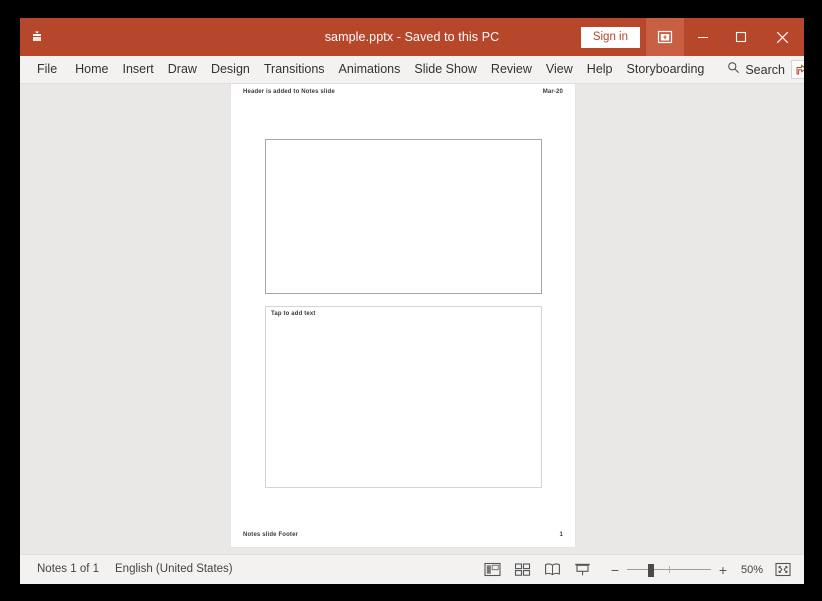 The height and width of the screenshot is (601, 822). I want to click on menu-item-help: Help, so click(600, 70).